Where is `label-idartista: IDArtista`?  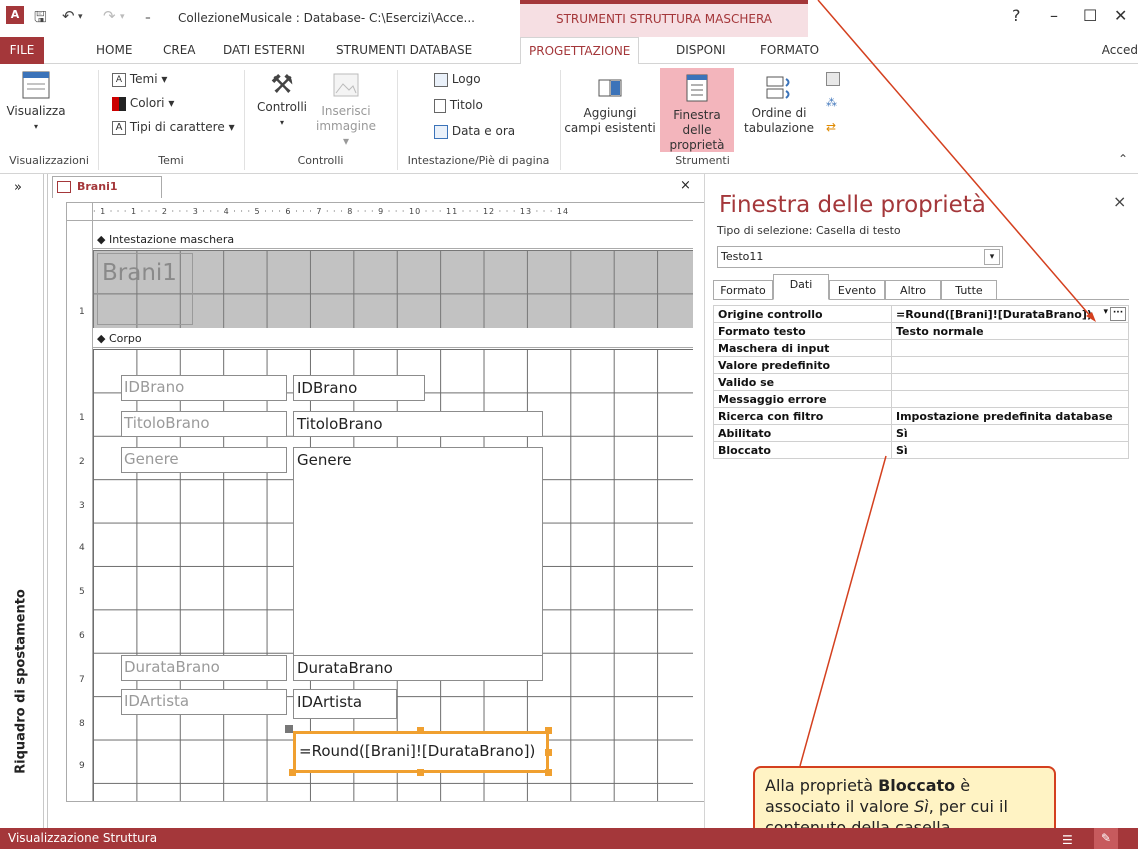 label-idartista: IDArtista is located at coordinates (204, 702).